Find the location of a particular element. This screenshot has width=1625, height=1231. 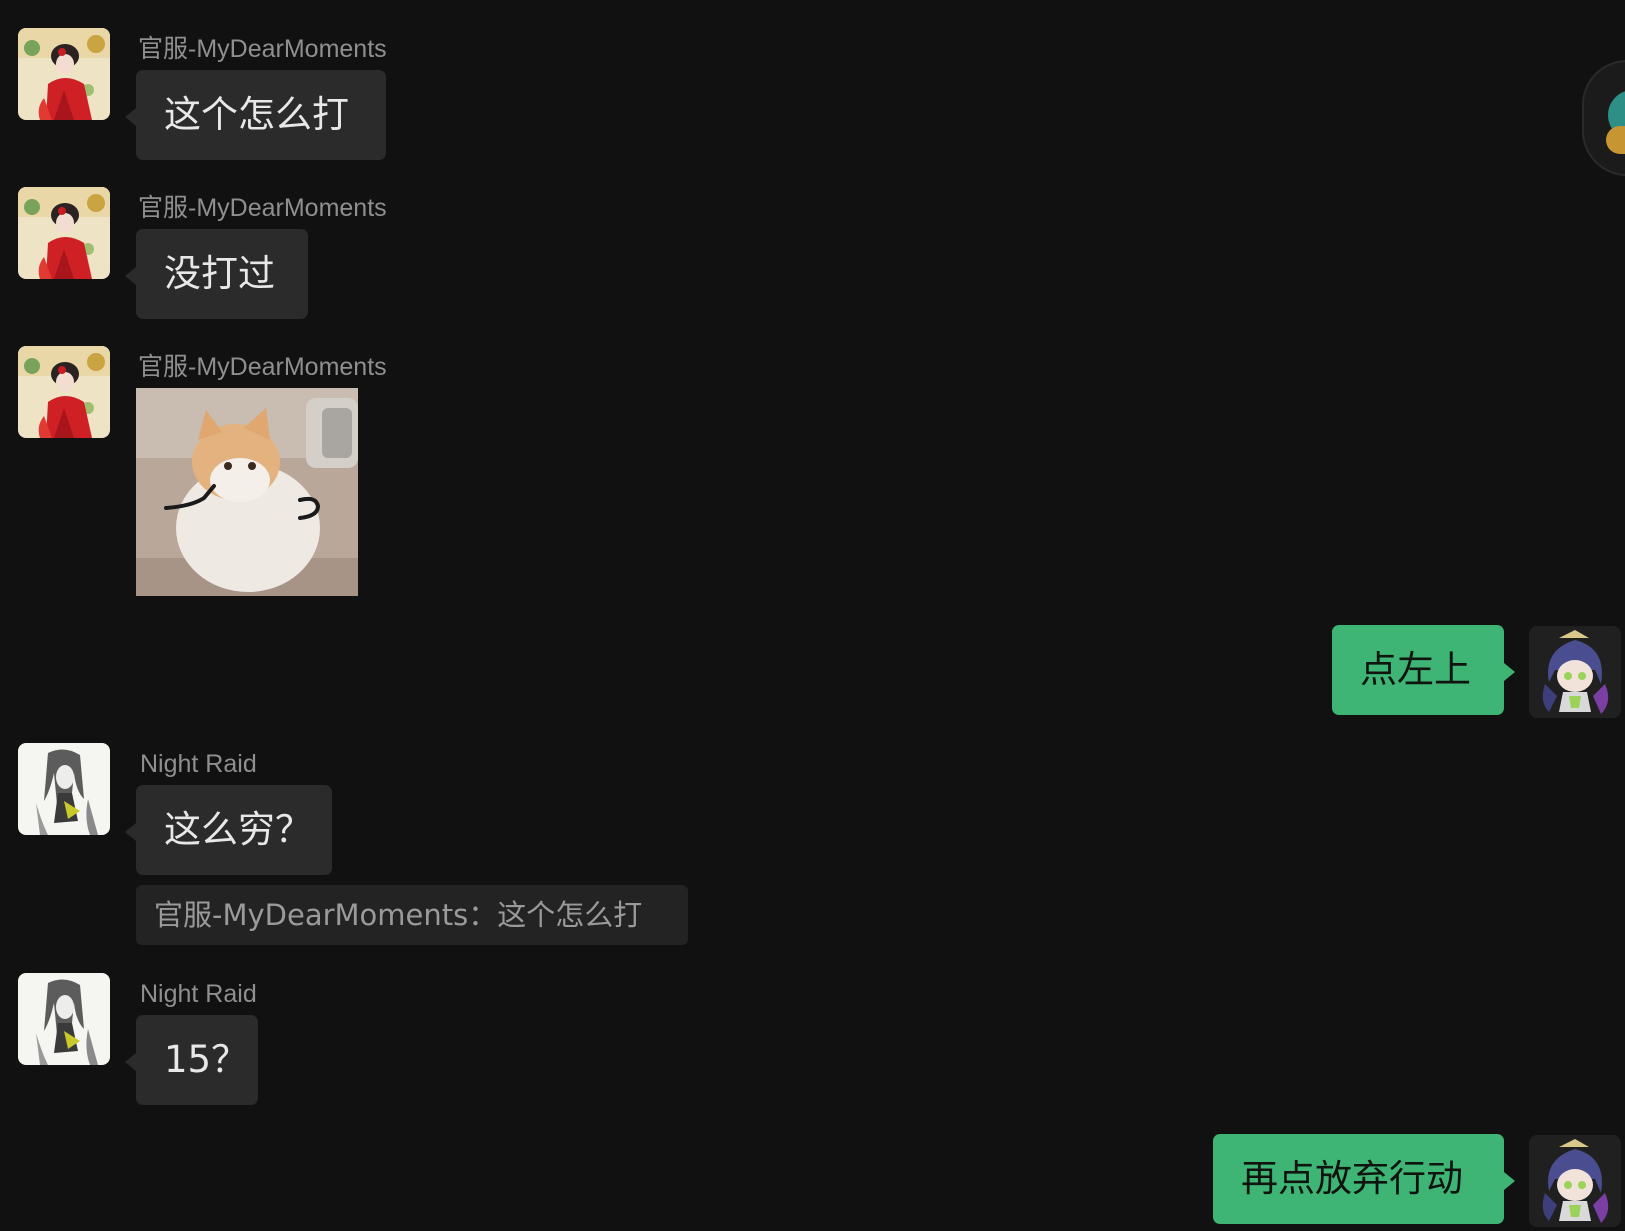

message-bubble: 这个怎么打 is located at coordinates (255, 115).